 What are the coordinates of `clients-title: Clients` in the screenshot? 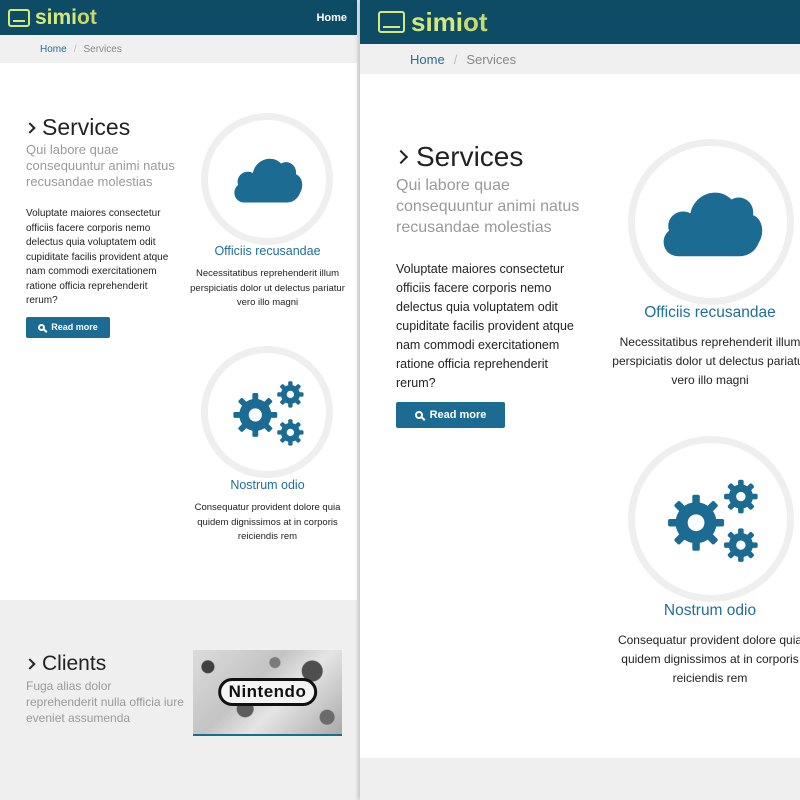 It's located at (74, 663).